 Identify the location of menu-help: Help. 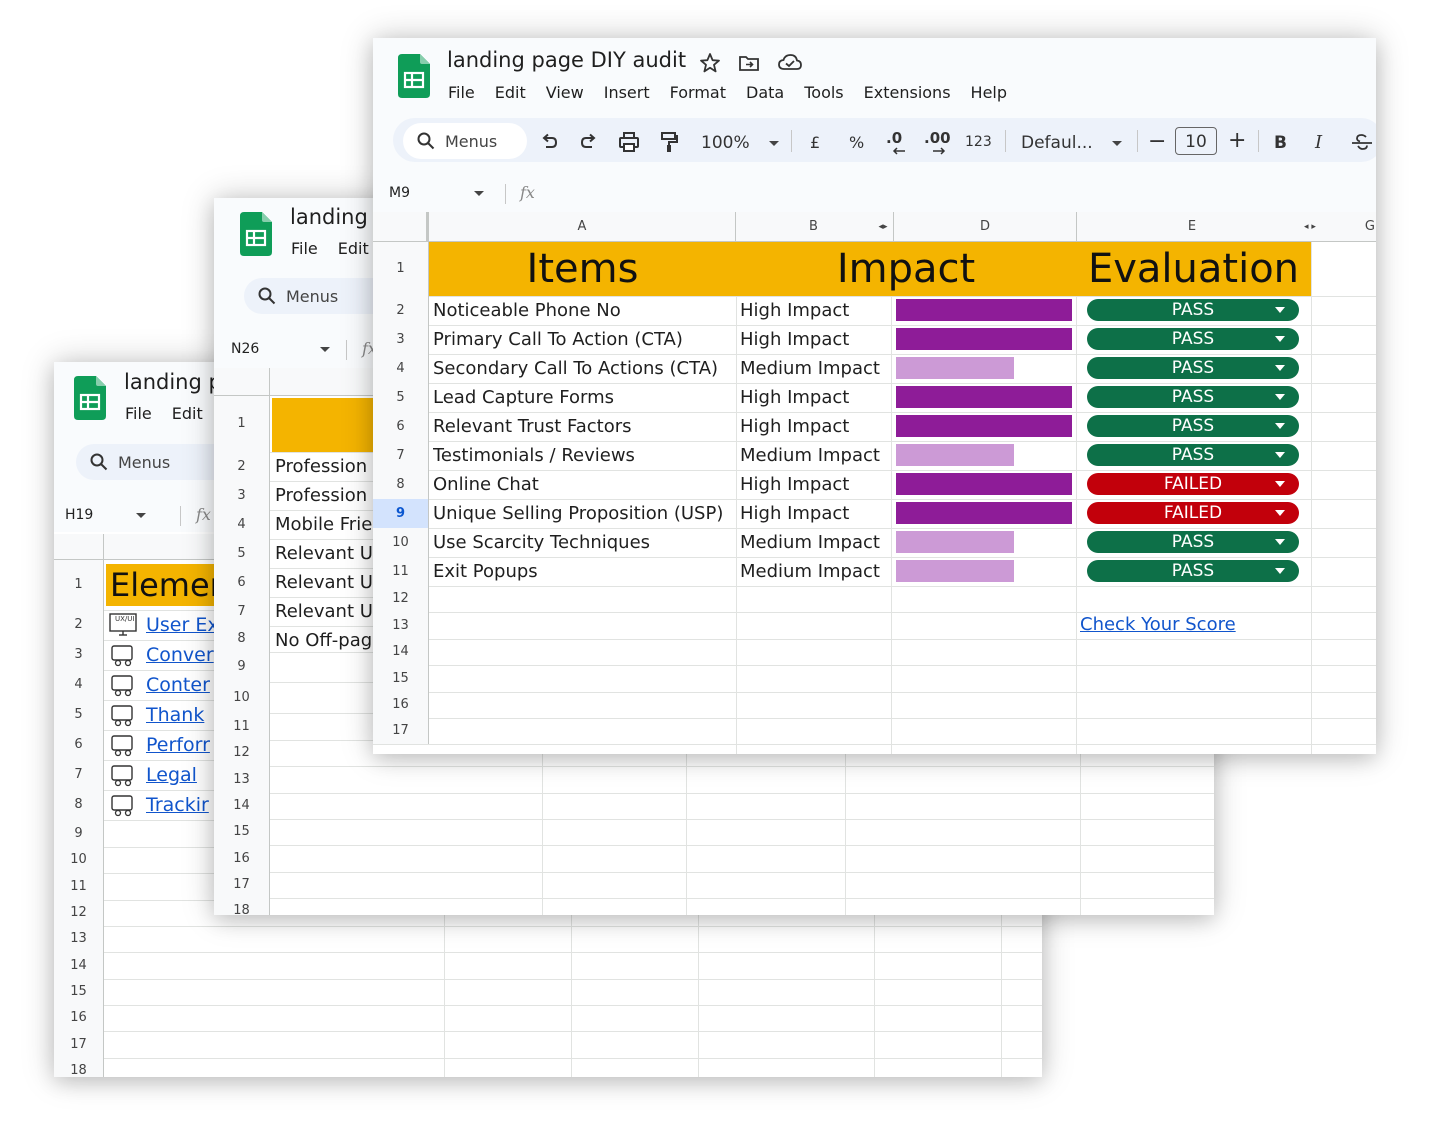
(989, 92).